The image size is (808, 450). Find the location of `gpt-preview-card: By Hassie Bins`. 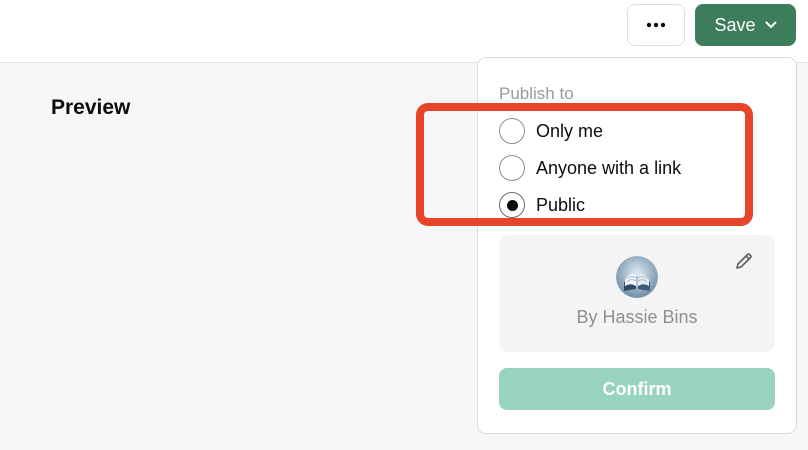

gpt-preview-card: By Hassie Bins is located at coordinates (637, 293).